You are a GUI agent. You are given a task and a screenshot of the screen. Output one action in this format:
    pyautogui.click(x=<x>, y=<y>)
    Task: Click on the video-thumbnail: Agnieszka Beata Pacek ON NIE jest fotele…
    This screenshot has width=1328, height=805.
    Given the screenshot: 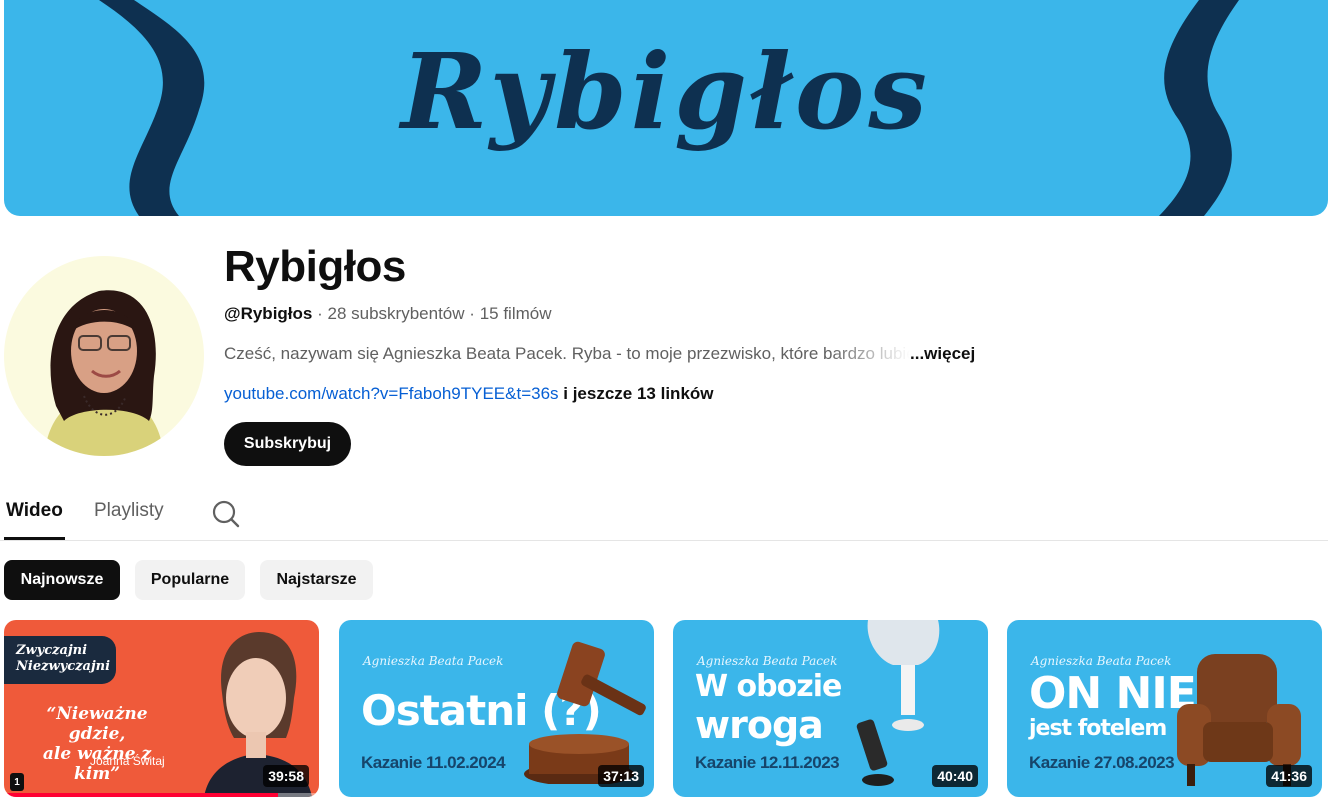 What is the action you would take?
    pyautogui.click(x=1164, y=708)
    